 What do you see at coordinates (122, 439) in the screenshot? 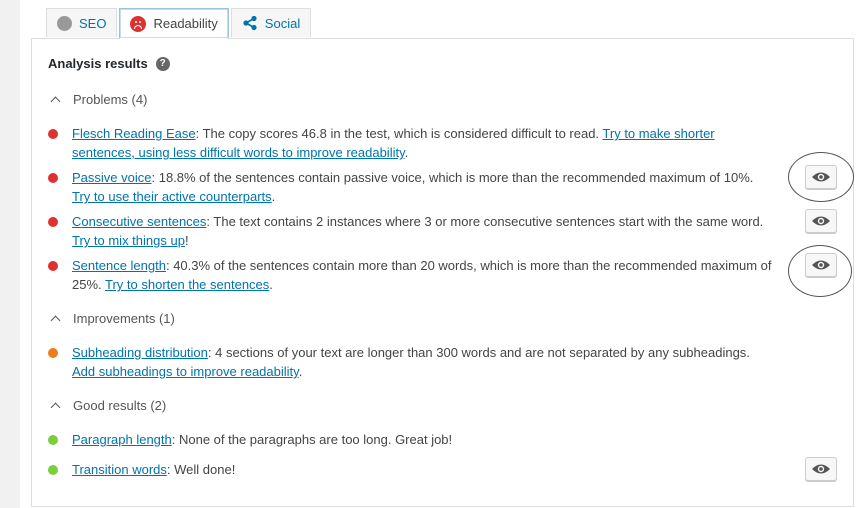
I see `item-link: Paragraph length` at bounding box center [122, 439].